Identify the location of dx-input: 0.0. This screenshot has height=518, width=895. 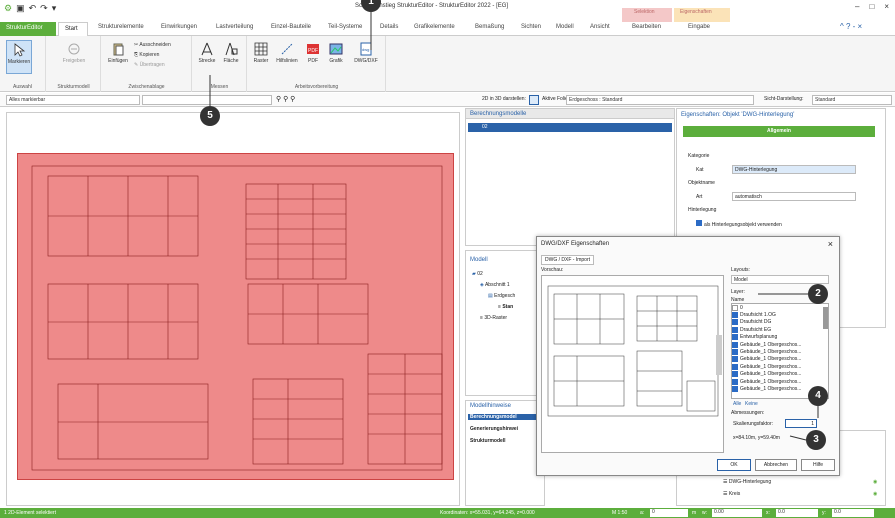
(797, 513).